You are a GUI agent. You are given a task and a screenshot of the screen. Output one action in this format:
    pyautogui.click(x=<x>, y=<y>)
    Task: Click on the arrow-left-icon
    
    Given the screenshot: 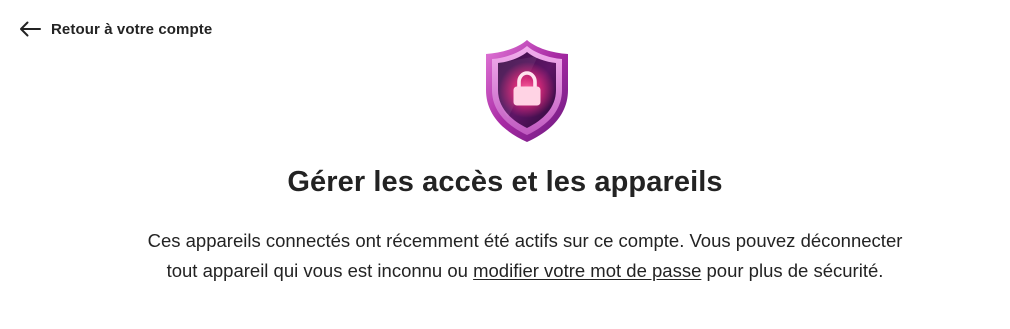 What is the action you would take?
    pyautogui.click(x=30, y=29)
    